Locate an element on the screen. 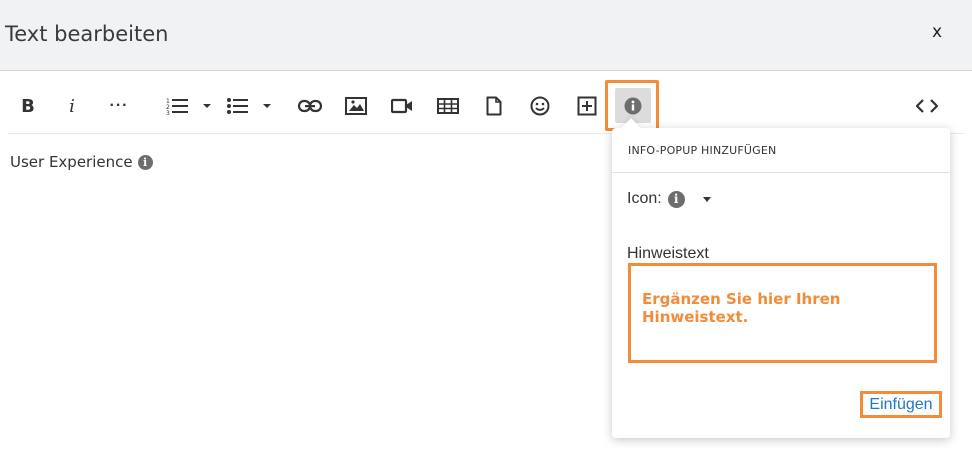 Image resolution: width=972 pixels, height=460 pixels. image-icon is located at coordinates (356, 106).